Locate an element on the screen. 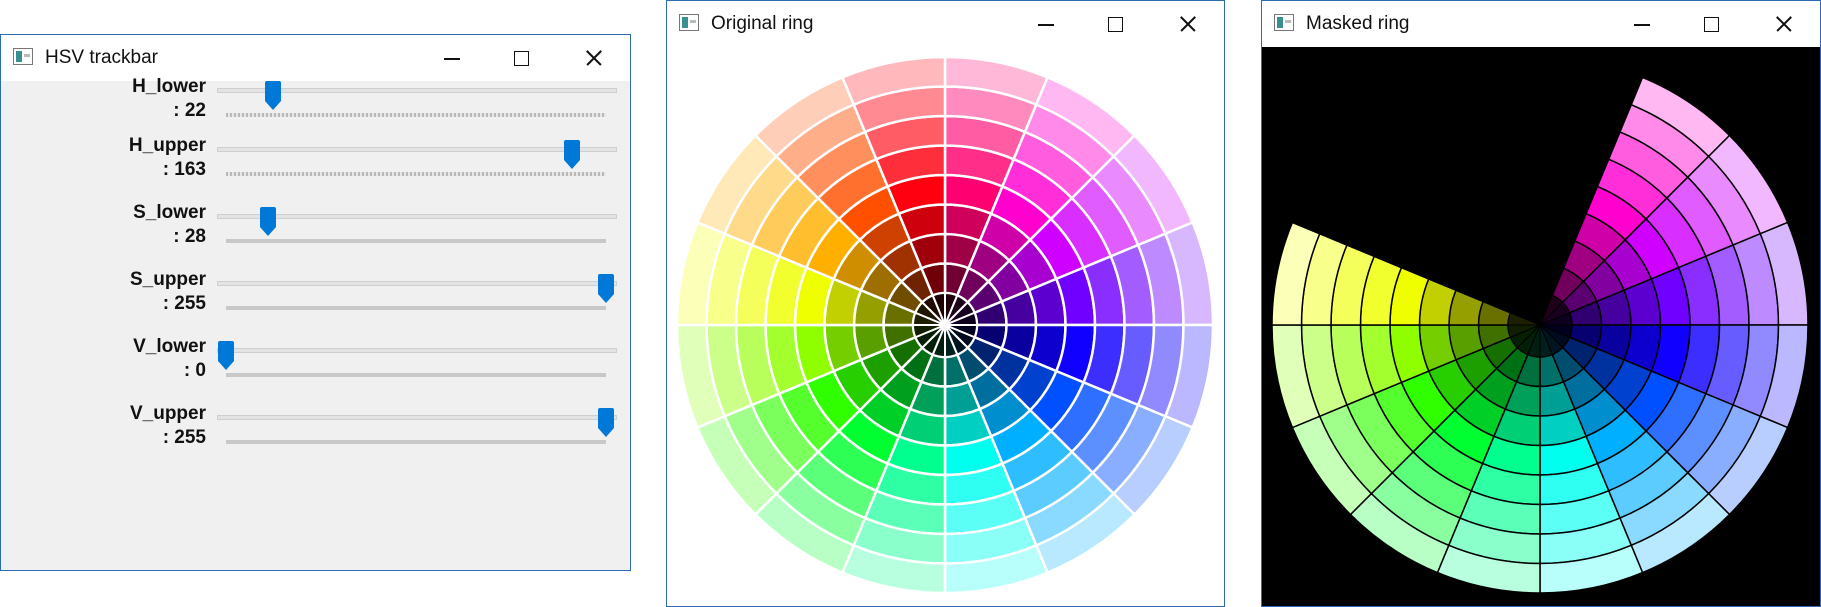  window-title: Original ring is located at coordinates (762, 23).